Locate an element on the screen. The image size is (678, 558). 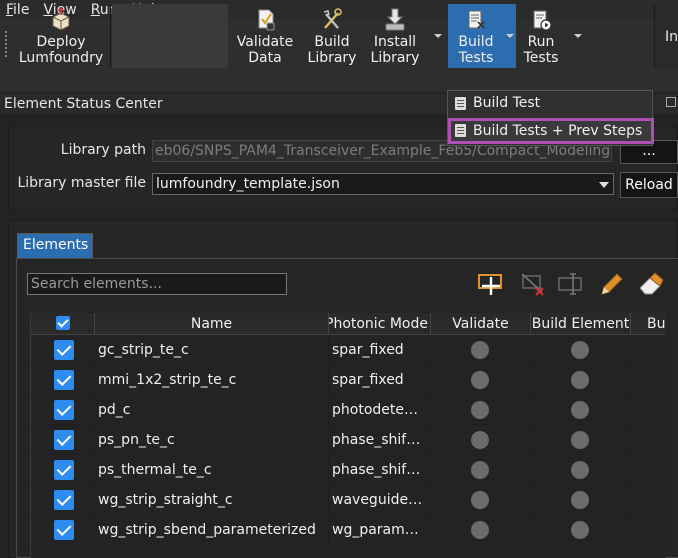
eraser-icon is located at coordinates (651, 284).